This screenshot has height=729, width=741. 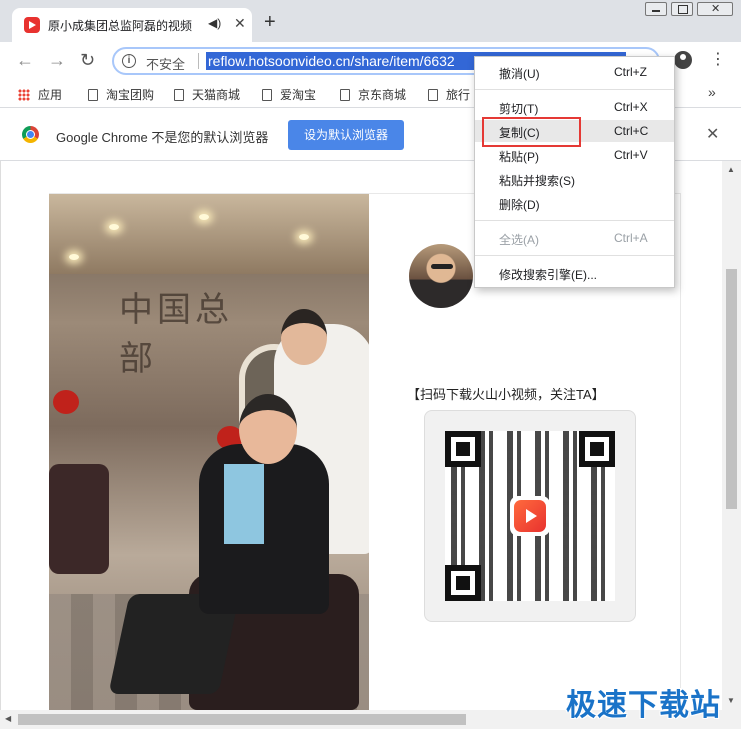 What do you see at coordinates (298, 95) in the screenshot?
I see `bookmark-label: 爱淘宝` at bounding box center [298, 95].